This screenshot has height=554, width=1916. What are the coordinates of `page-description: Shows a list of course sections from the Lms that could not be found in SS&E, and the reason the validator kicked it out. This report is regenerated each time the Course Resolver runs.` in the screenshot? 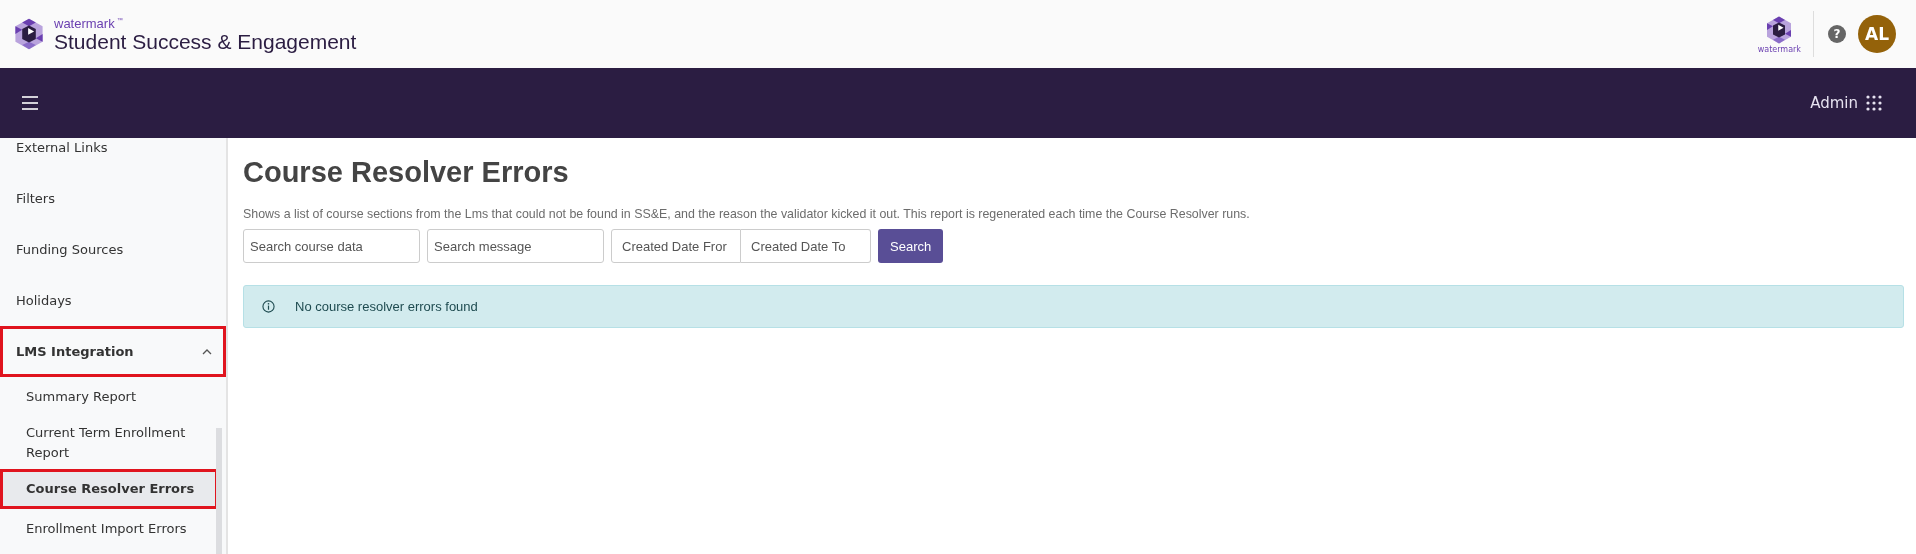 It's located at (747, 214).